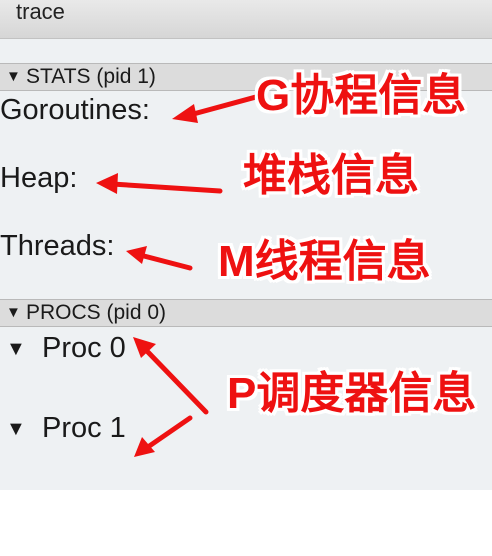  I want to click on window-title: trace, so click(40, 12).